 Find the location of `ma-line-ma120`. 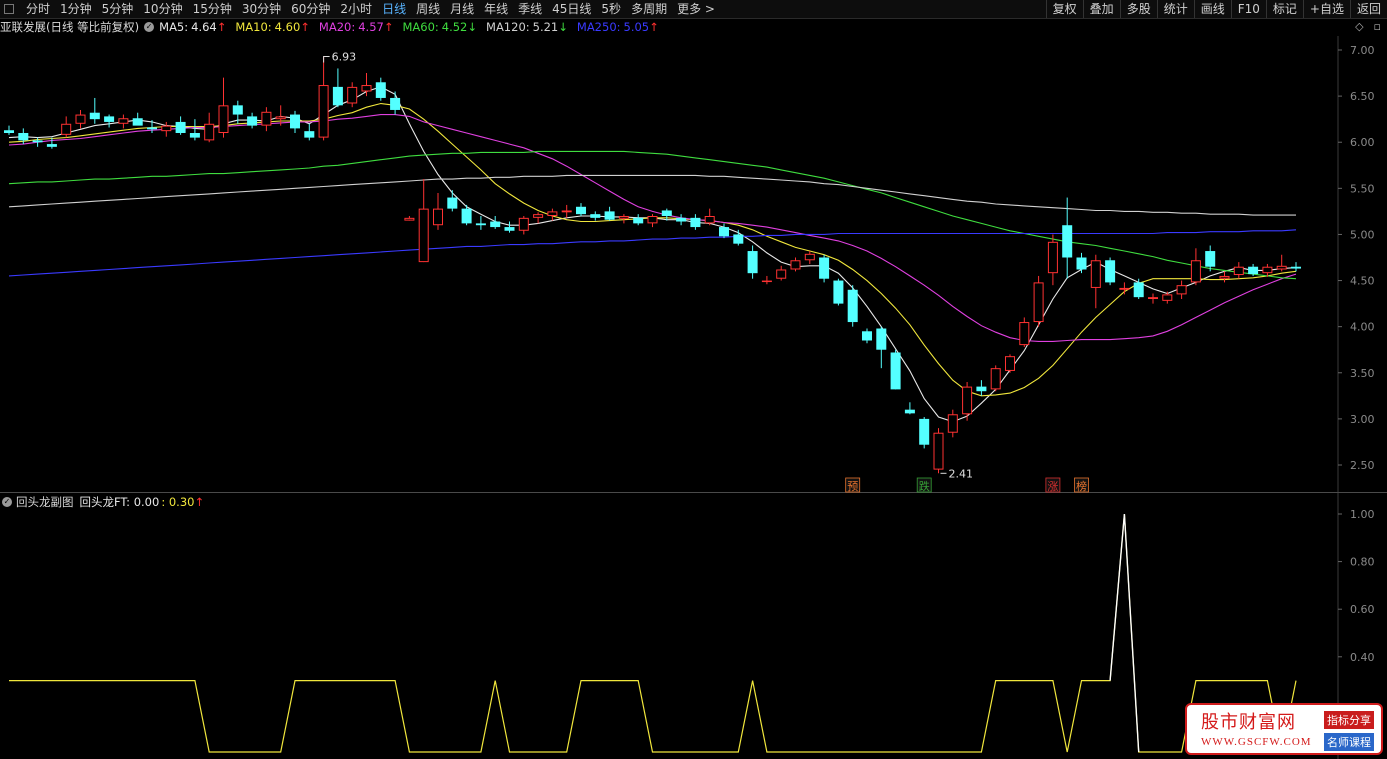

ma-line-ma120 is located at coordinates (652, 195).